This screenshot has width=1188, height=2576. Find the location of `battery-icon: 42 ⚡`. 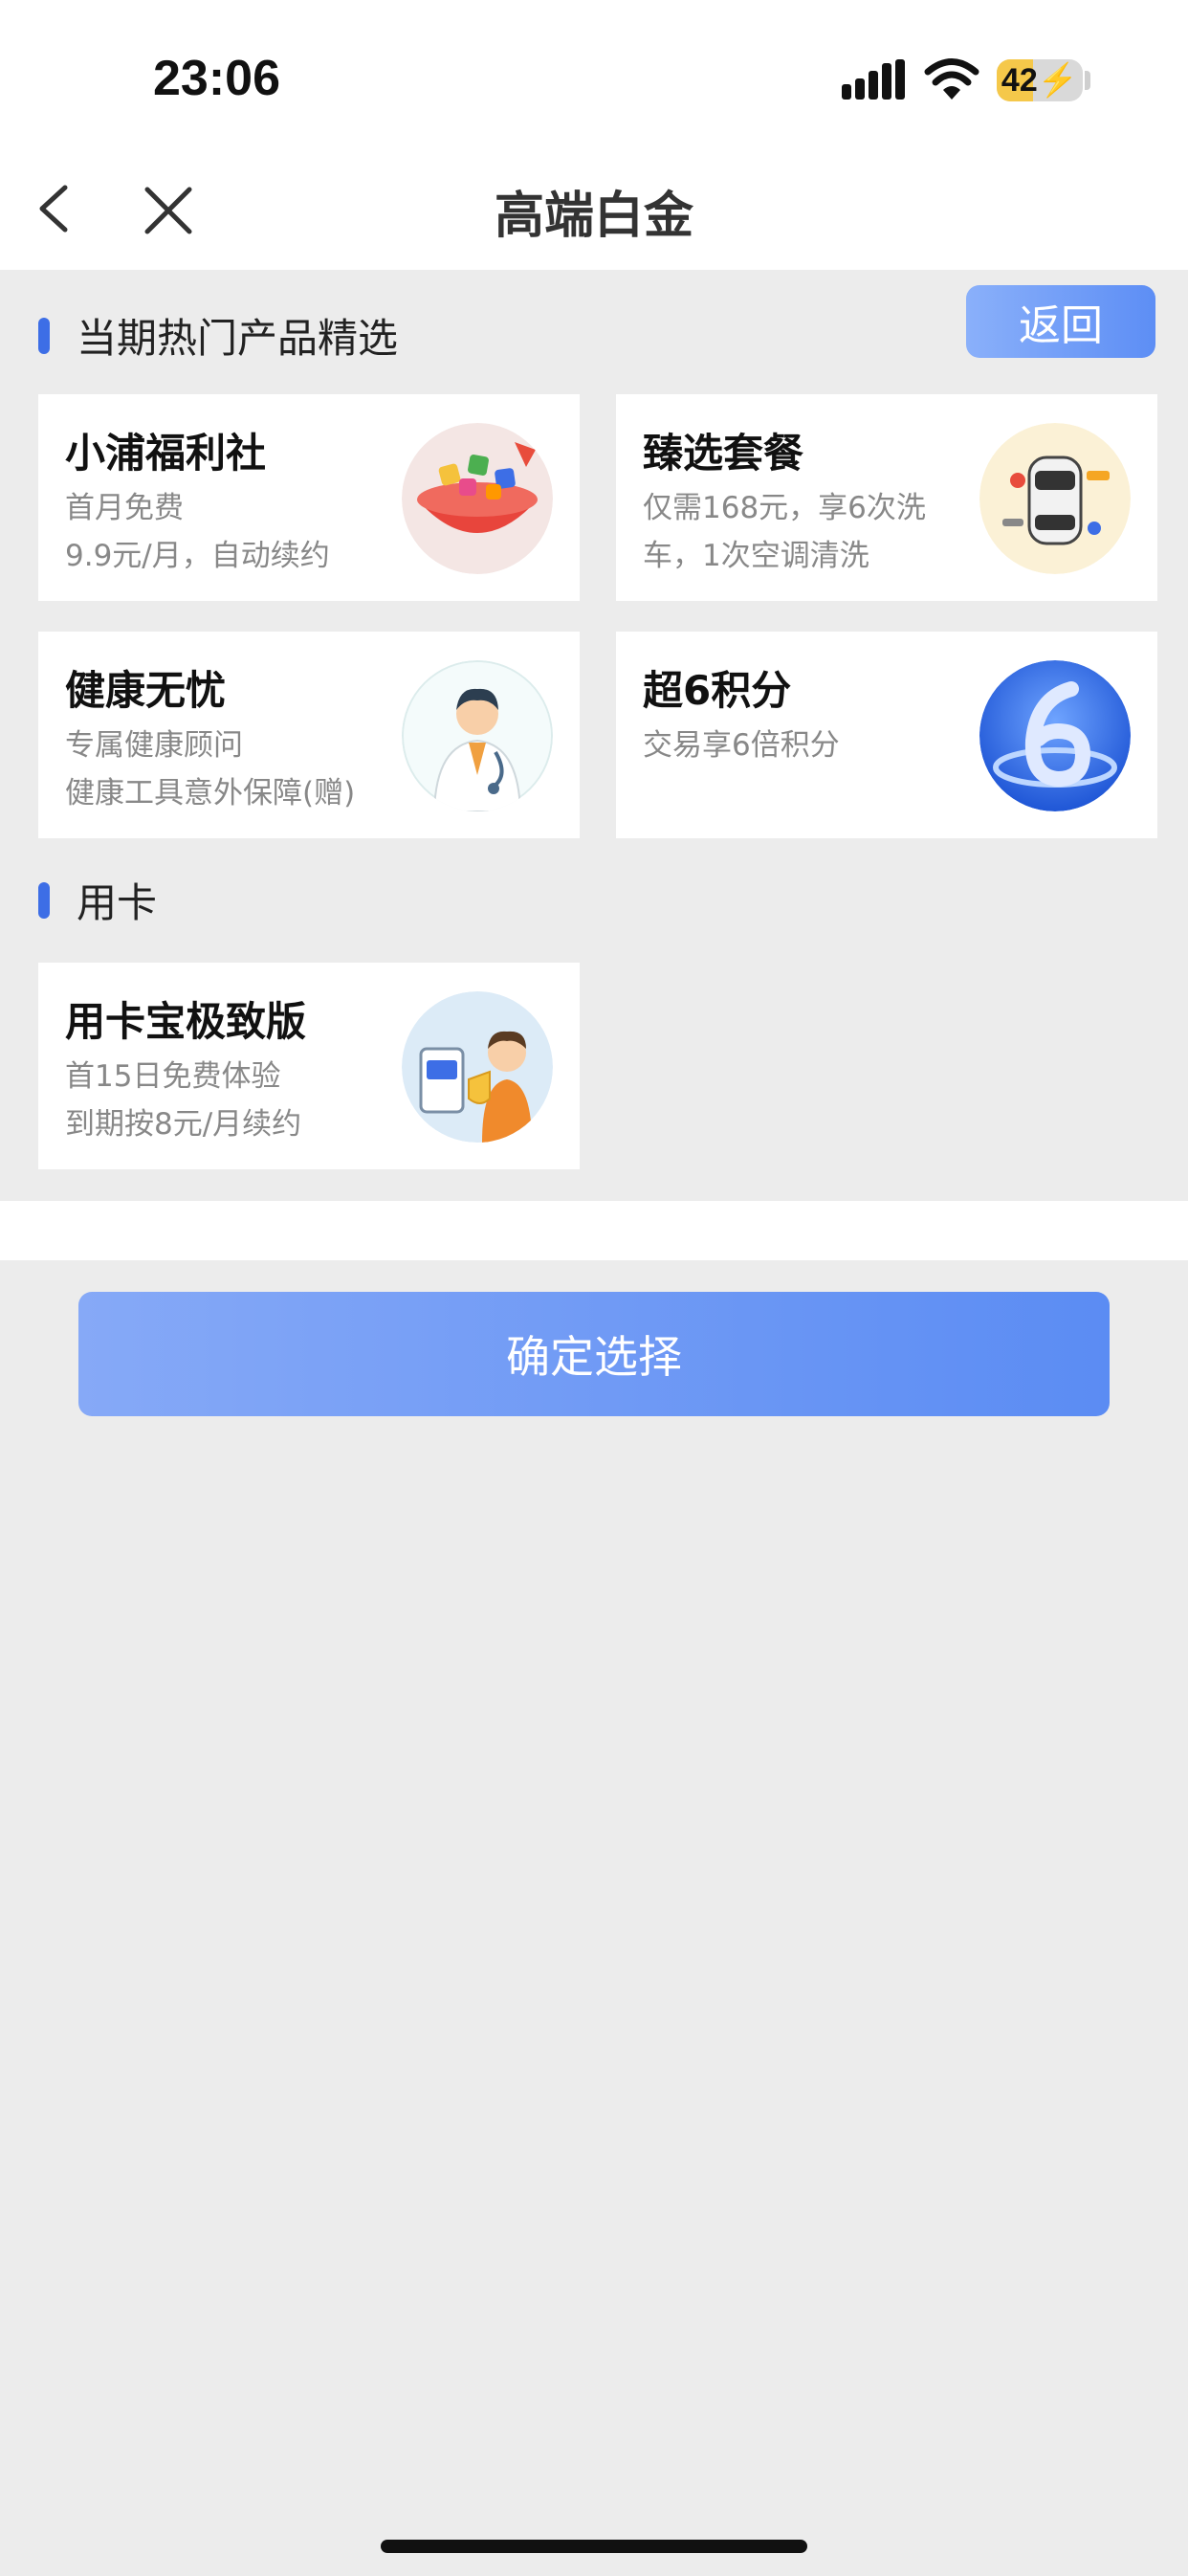

battery-icon: 42 ⚡ is located at coordinates (1040, 80).